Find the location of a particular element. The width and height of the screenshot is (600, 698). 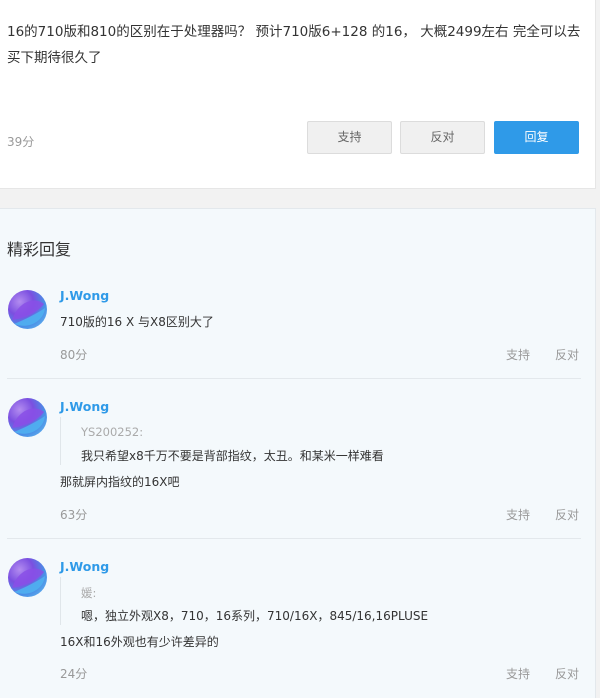

reply-content: 16X和16外观也有少许差异的 is located at coordinates (139, 642).